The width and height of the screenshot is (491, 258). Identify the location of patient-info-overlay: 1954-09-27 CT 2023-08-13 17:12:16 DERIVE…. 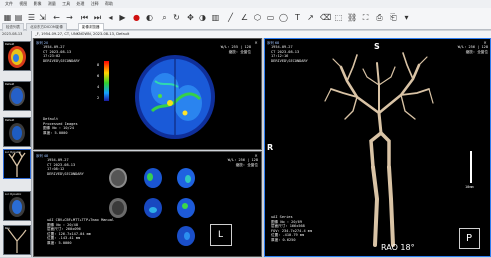
(289, 54).